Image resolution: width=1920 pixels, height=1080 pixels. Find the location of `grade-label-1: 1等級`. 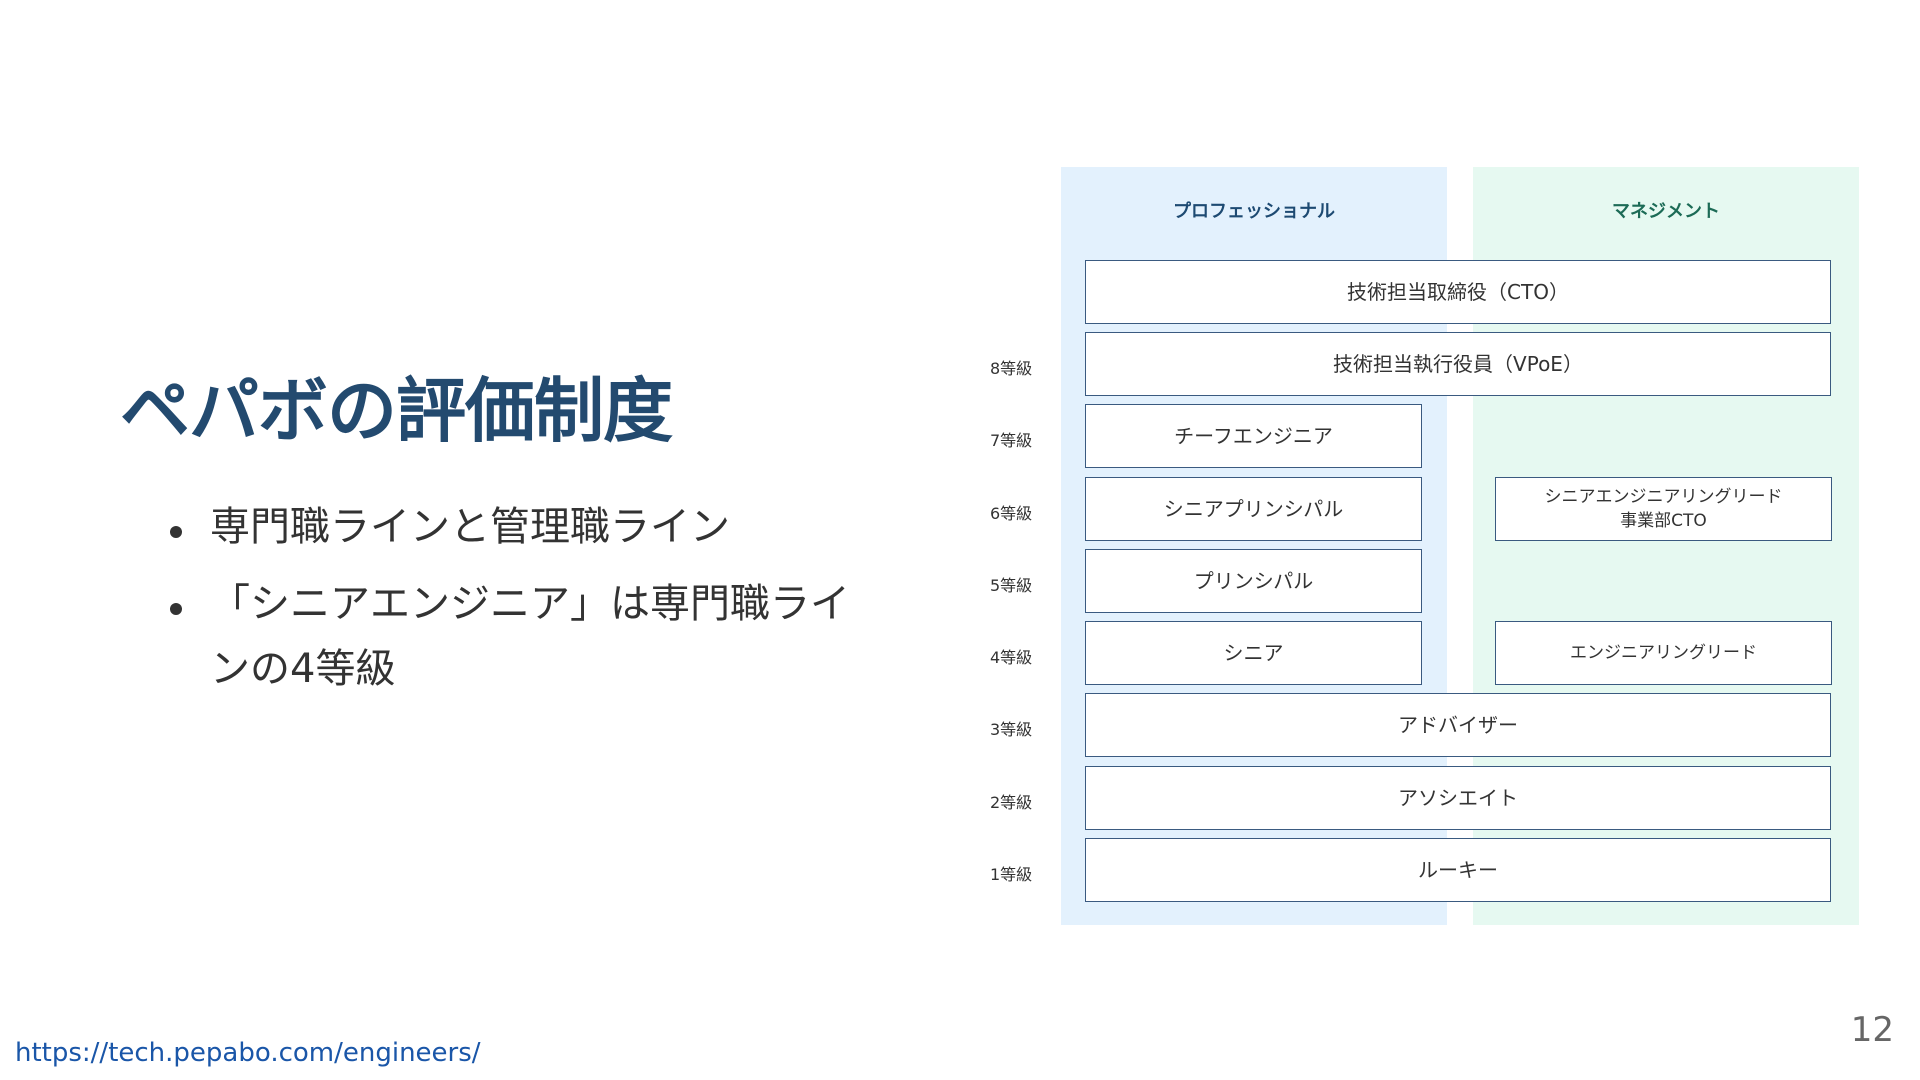

grade-label-1: 1等級 is located at coordinates (1011, 874).